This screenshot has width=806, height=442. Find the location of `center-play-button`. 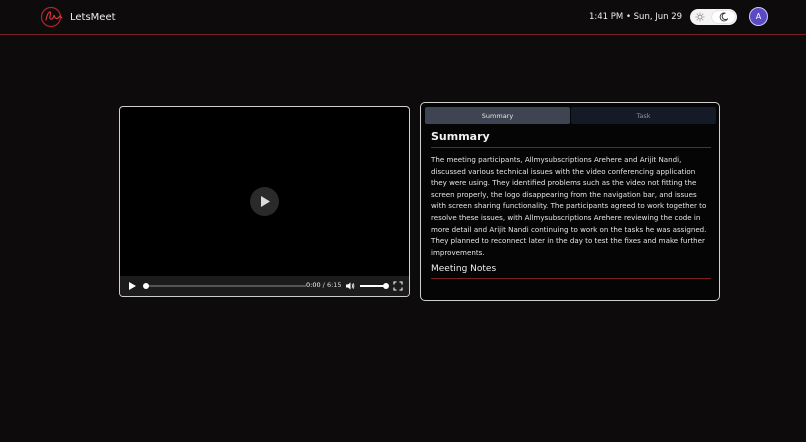

center-play-button is located at coordinates (264, 201).